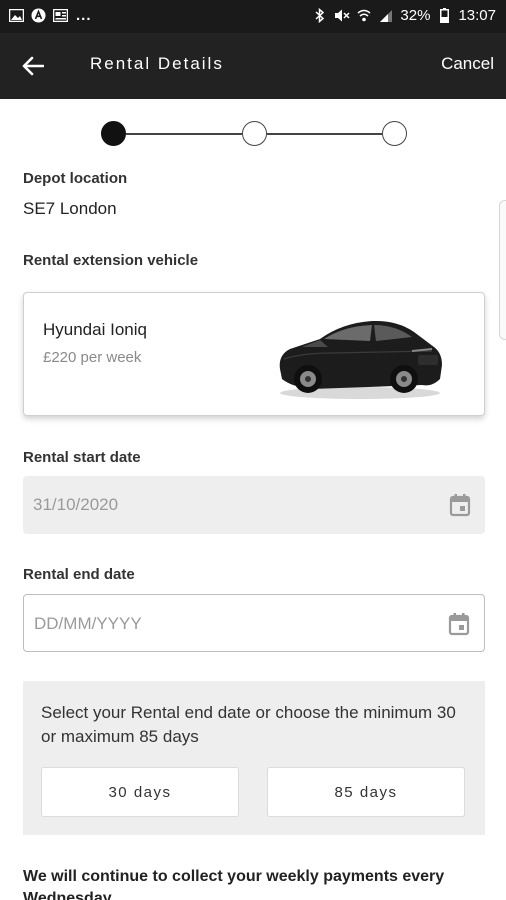 This screenshot has height=900, width=506. I want to click on clock: 13:07, so click(477, 15).